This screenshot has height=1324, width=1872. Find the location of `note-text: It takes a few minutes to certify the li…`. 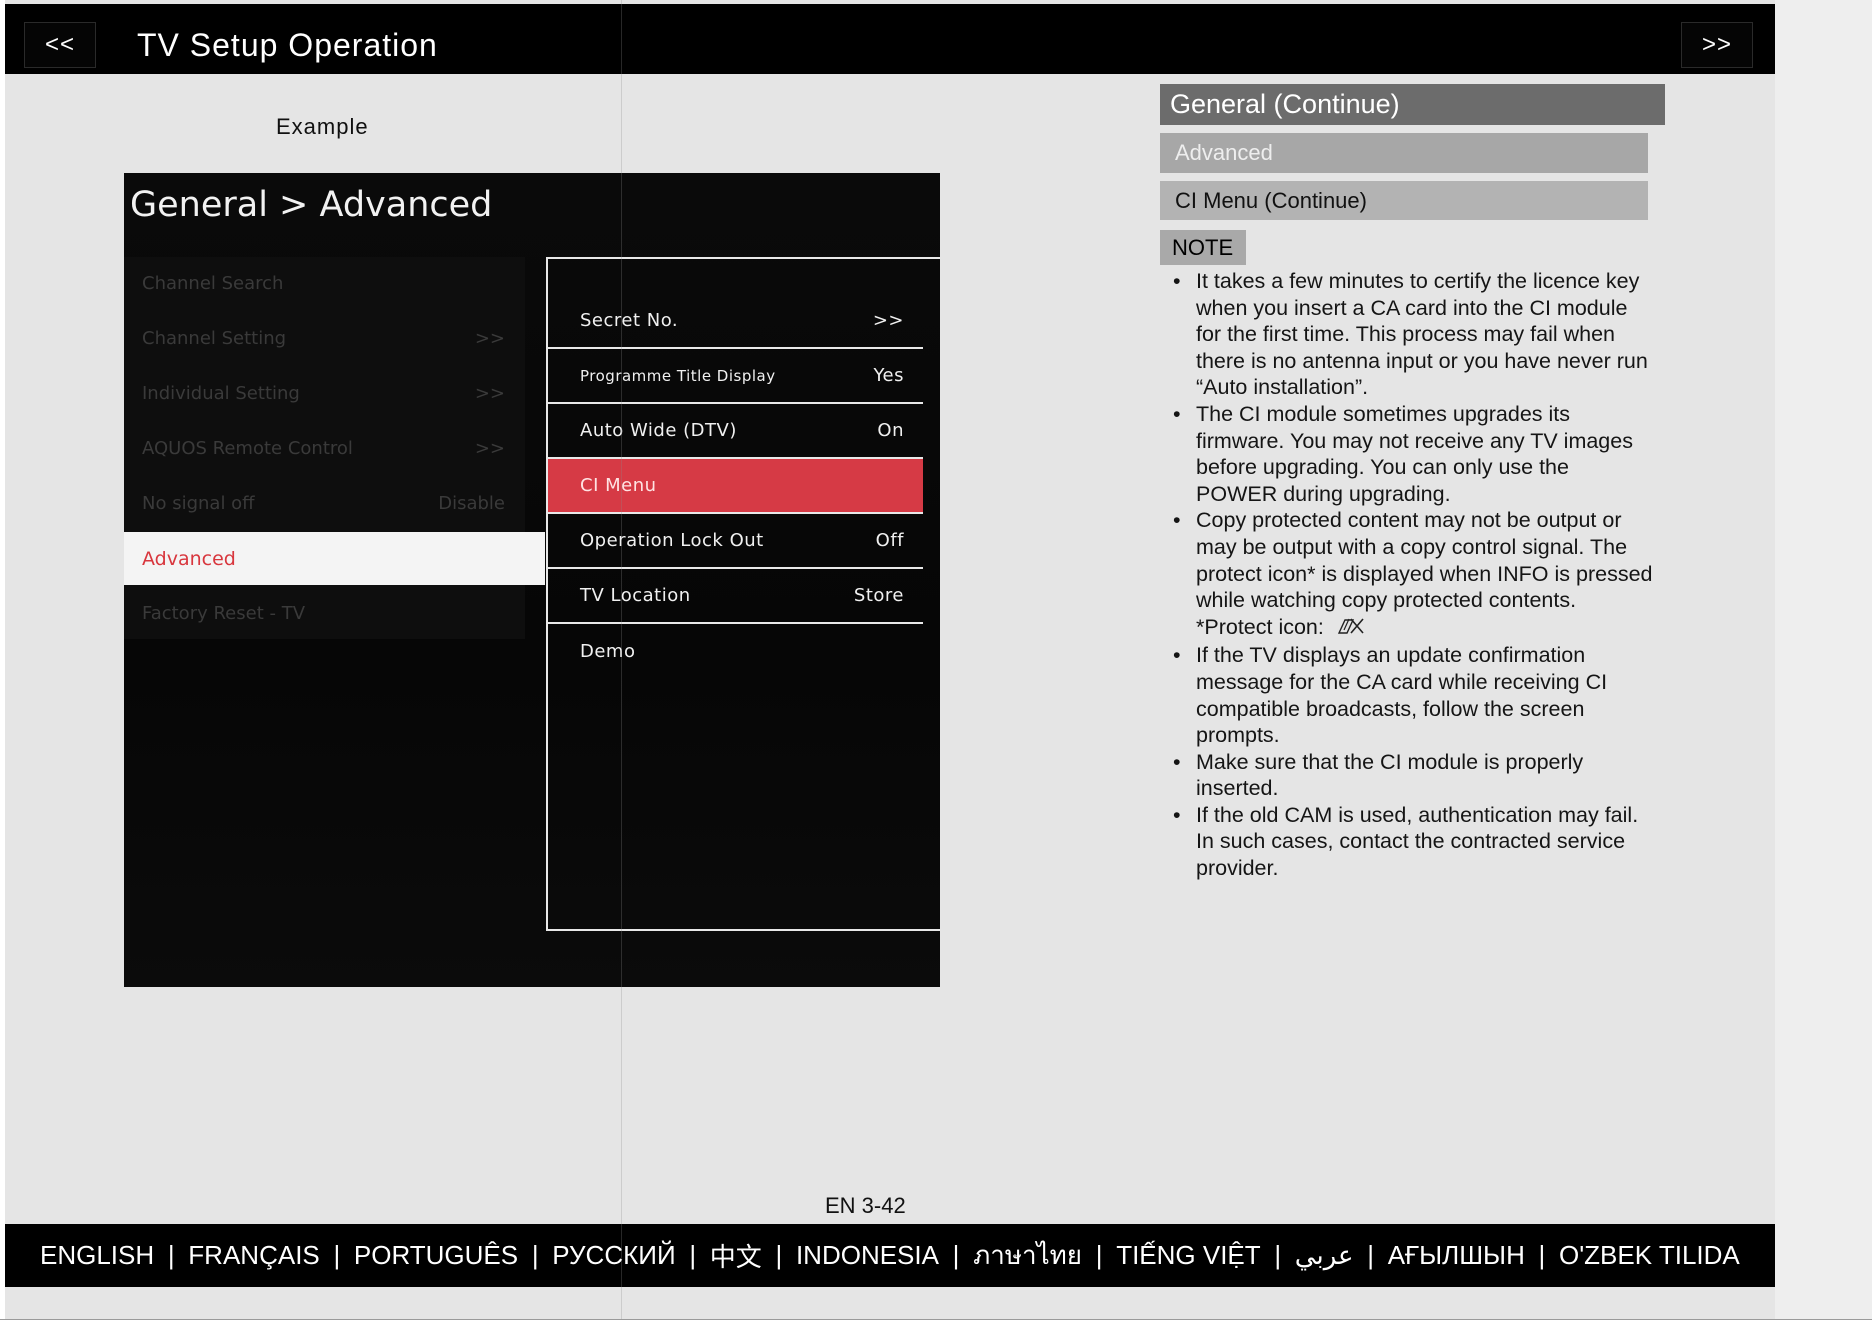

note-text: It takes a few minutes to certify the li… is located at coordinates (1422, 334).